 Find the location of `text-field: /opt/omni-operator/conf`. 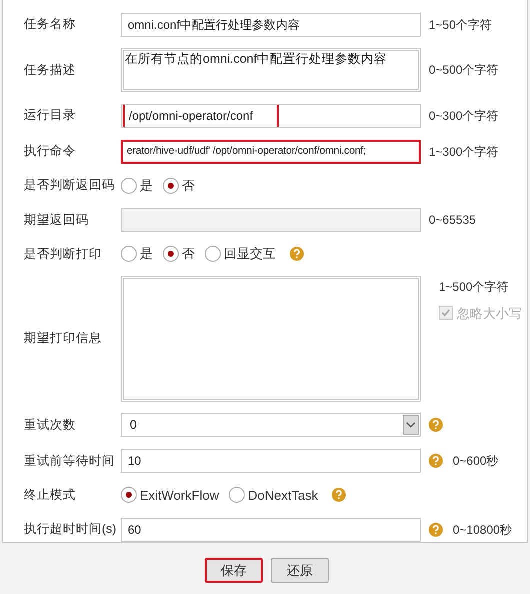

text-field: /opt/omni-operator/conf is located at coordinates (271, 116).